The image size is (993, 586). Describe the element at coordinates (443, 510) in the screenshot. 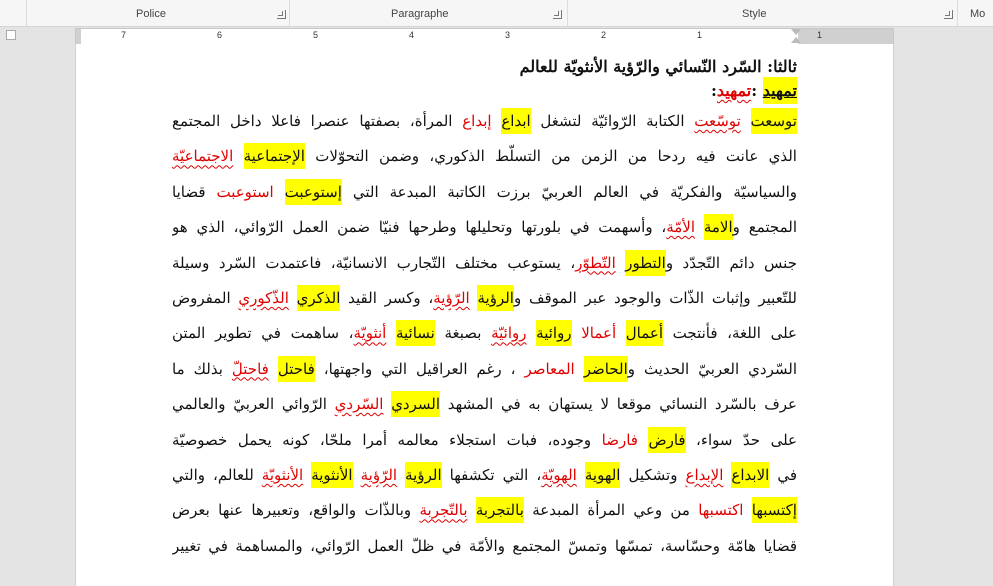

I see `corrected-word: بالتّجربة` at that location.